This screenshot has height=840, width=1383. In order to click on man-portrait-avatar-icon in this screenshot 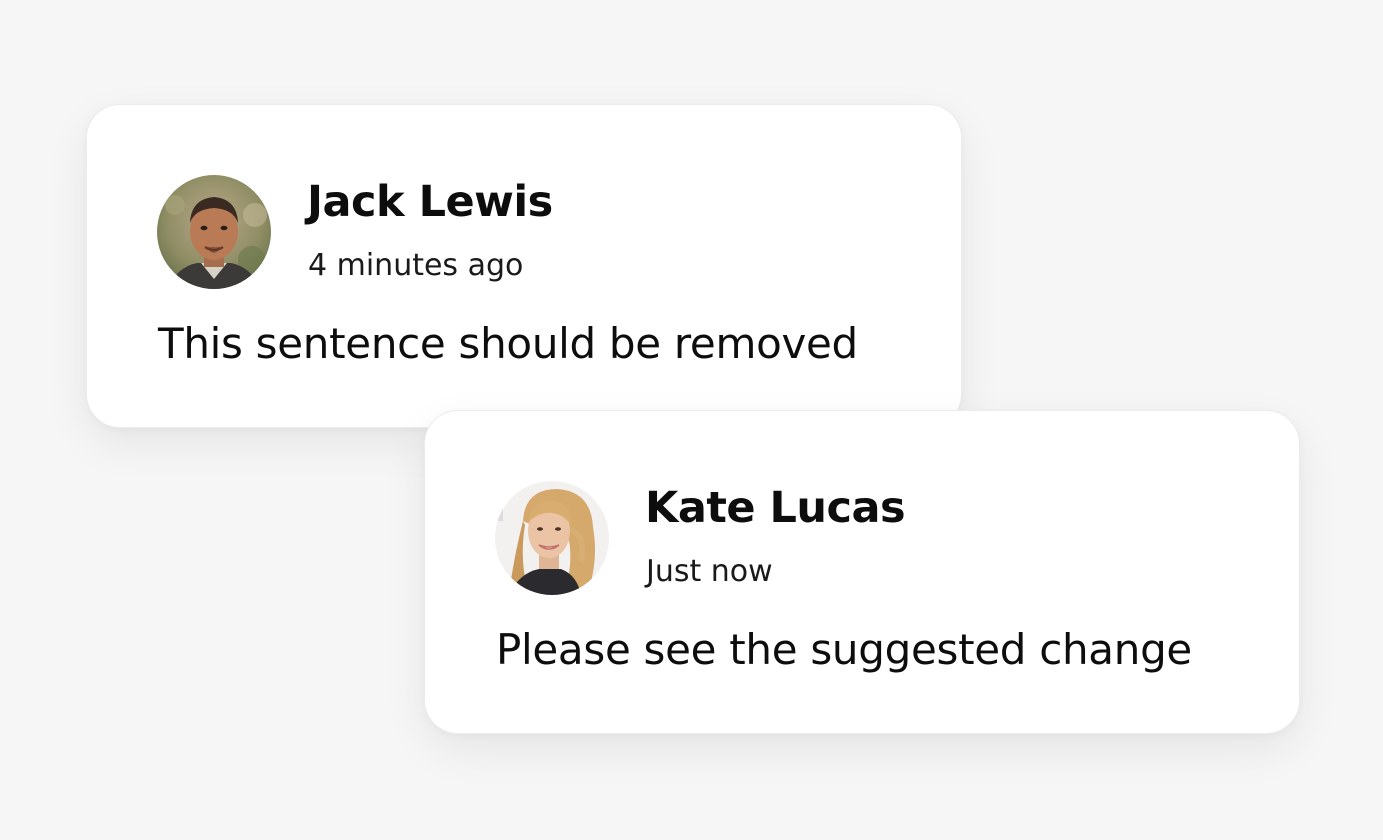, I will do `click(214, 232)`.